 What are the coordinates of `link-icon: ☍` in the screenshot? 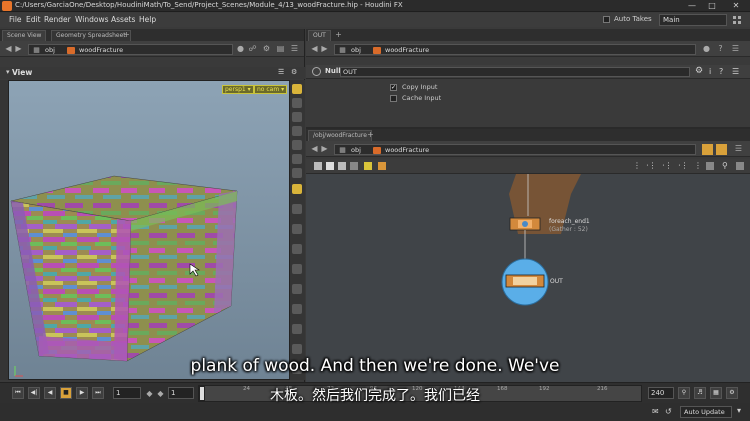 It's located at (252, 48).